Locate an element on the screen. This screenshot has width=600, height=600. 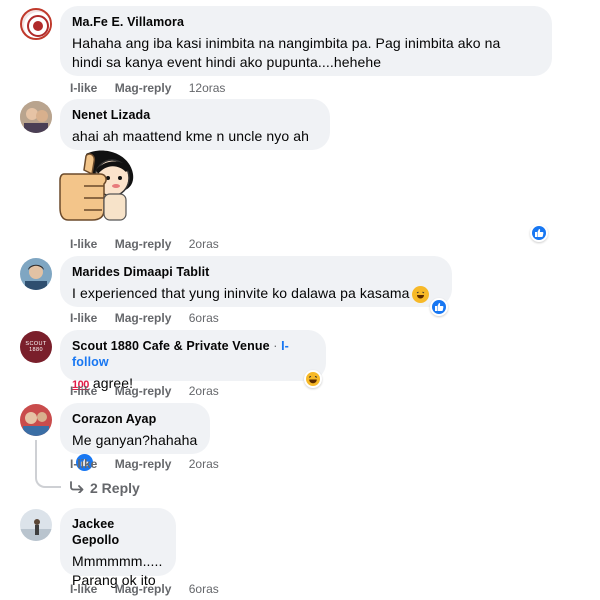
reply-arrow-icon is located at coordinates (77, 488).